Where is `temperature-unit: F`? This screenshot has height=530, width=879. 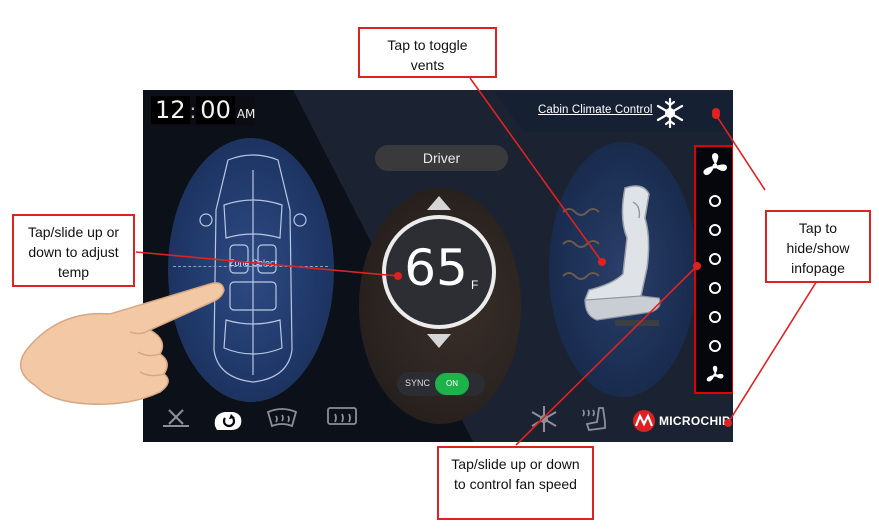
temperature-unit: F is located at coordinates (475, 285).